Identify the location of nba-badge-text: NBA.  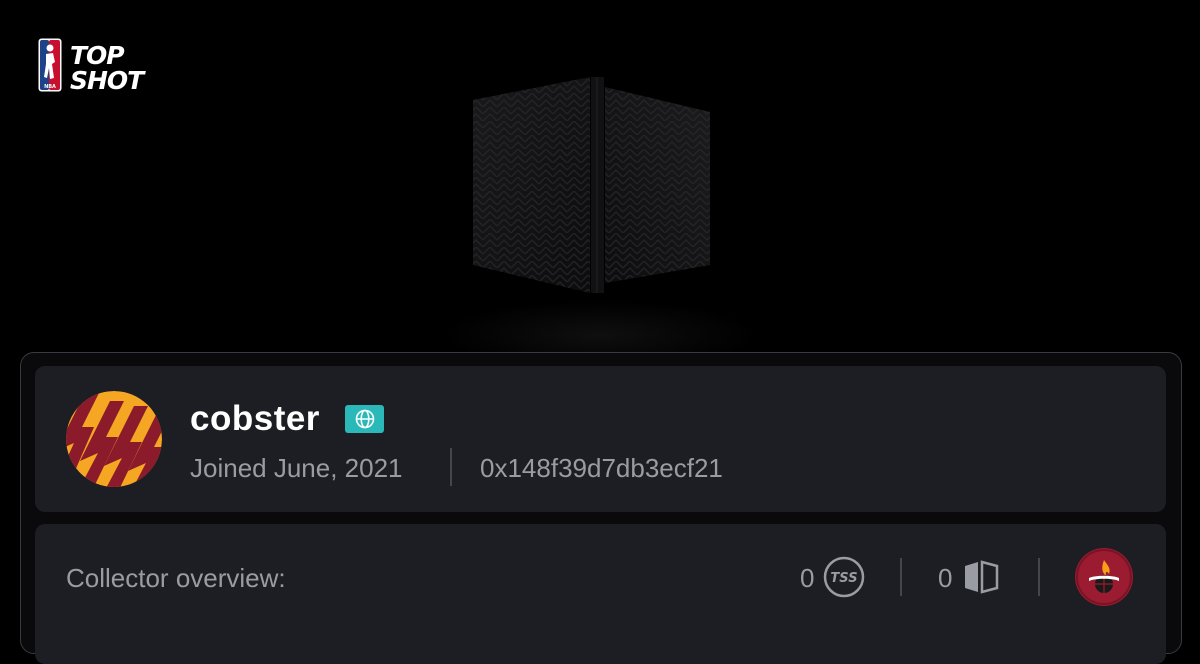
(50, 87).